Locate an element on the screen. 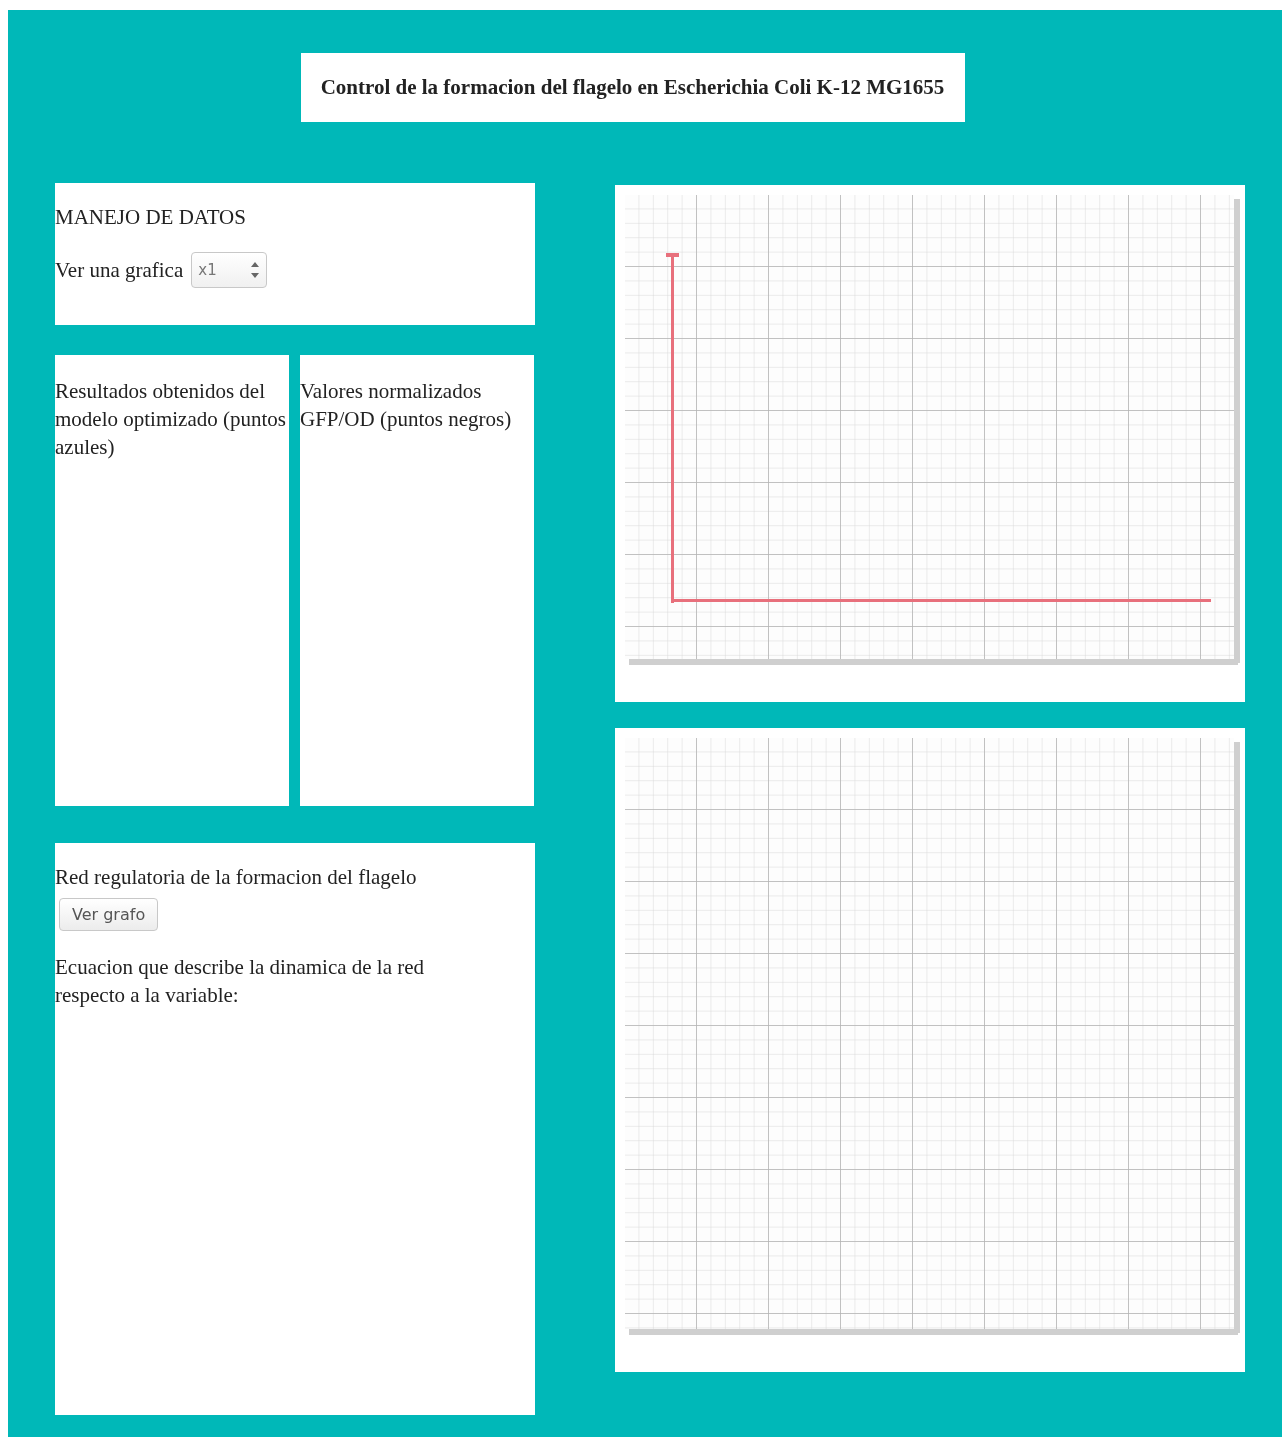  legend-text: Resultados obtenidos del modelo optimizado (puntos azules) is located at coordinates (172, 580).